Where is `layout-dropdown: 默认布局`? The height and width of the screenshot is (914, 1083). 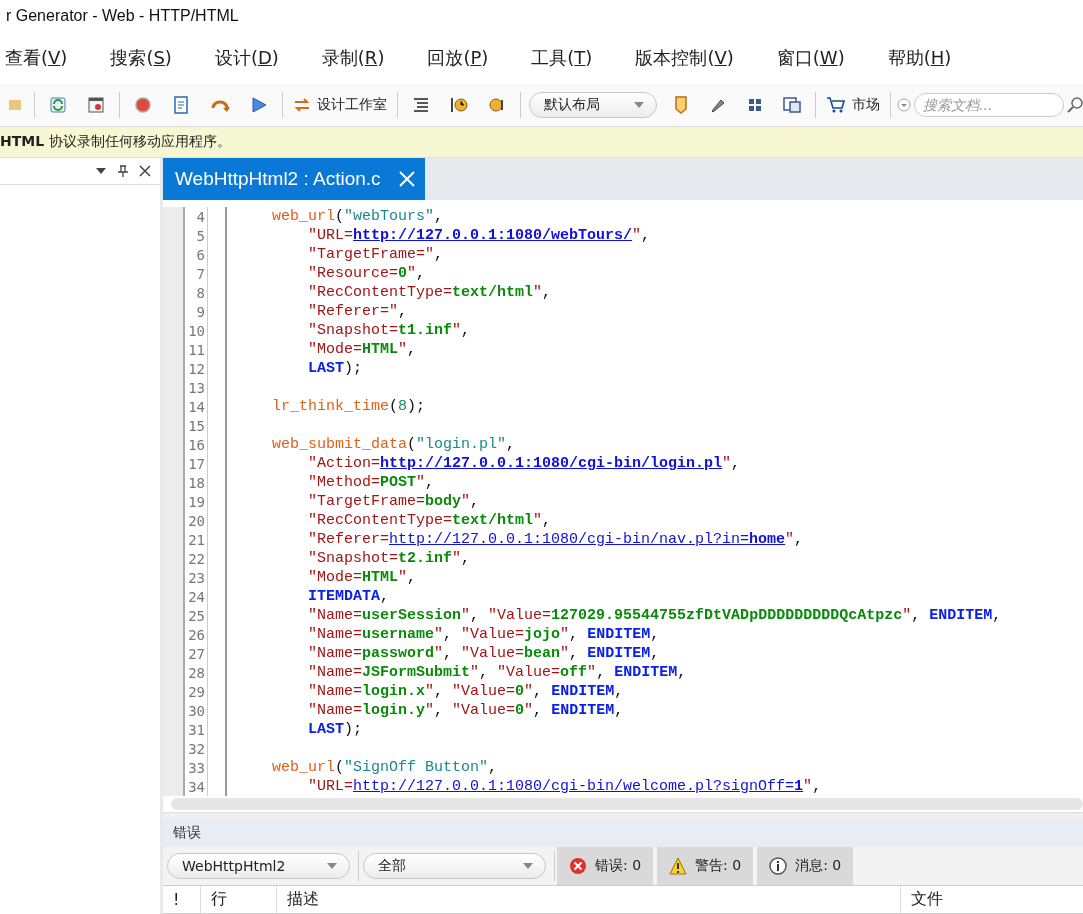 layout-dropdown: 默认布局 is located at coordinates (593, 105).